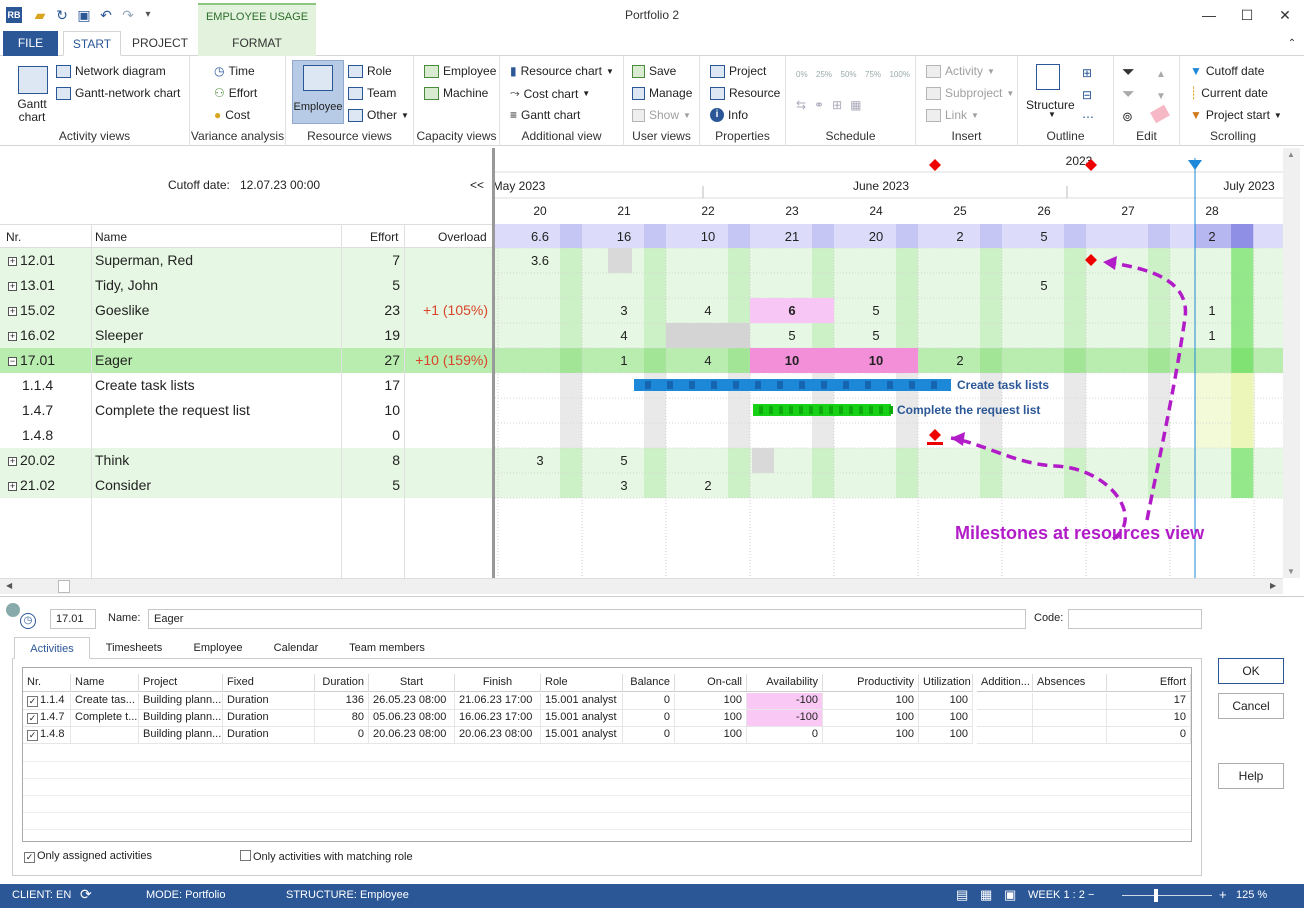 The height and width of the screenshot is (908, 1304). I want to click on progress-75-button: 75%, so click(873, 74).